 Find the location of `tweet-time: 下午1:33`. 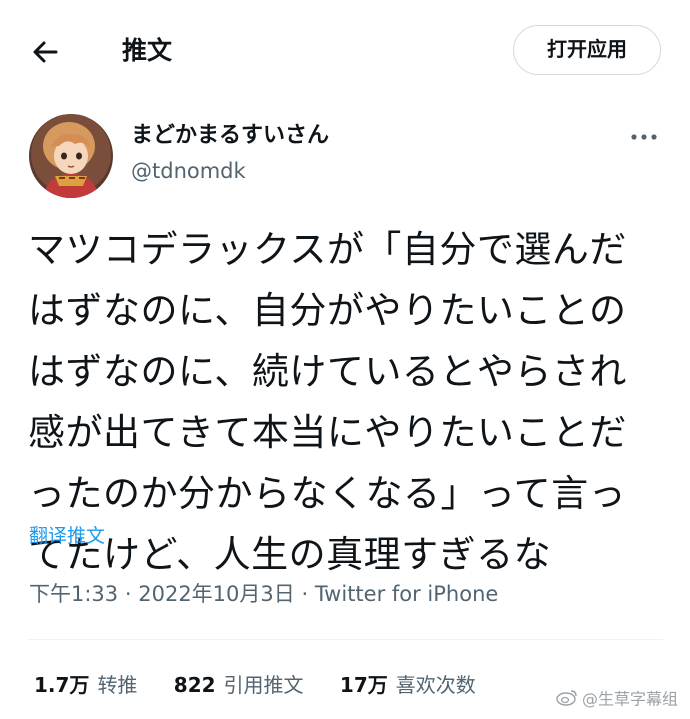

tweet-time: 下午1:33 is located at coordinates (73, 594).